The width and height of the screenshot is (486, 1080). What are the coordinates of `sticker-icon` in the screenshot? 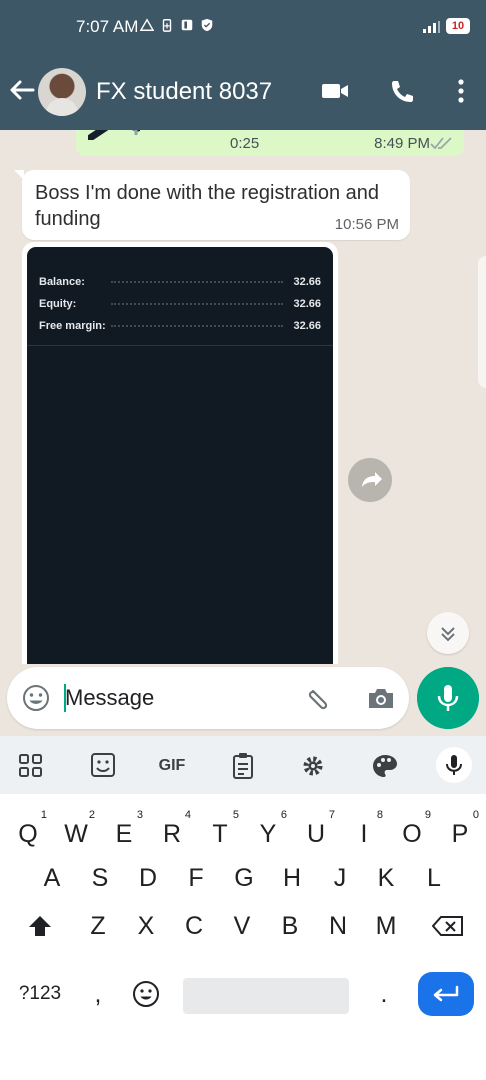 It's located at (103, 766).